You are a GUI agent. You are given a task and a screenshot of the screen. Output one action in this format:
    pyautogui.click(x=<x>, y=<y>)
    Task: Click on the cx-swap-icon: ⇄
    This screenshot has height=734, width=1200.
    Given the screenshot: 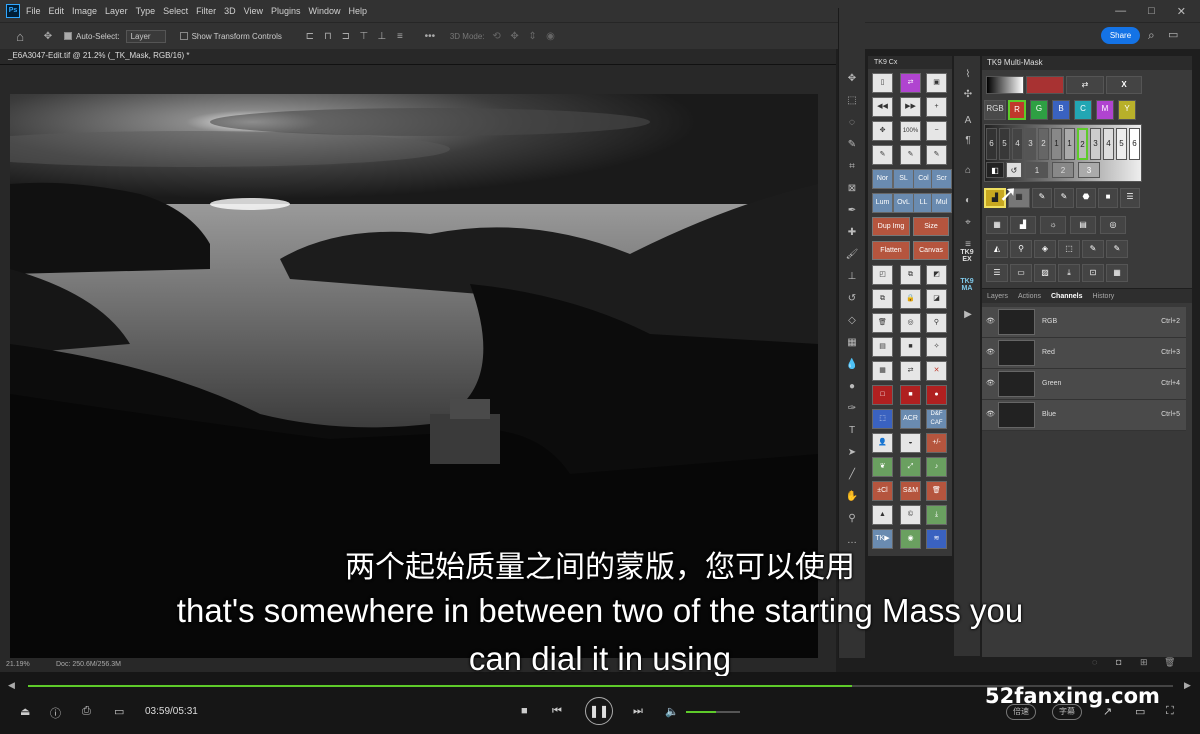 What is the action you would take?
    pyautogui.click(x=910, y=83)
    